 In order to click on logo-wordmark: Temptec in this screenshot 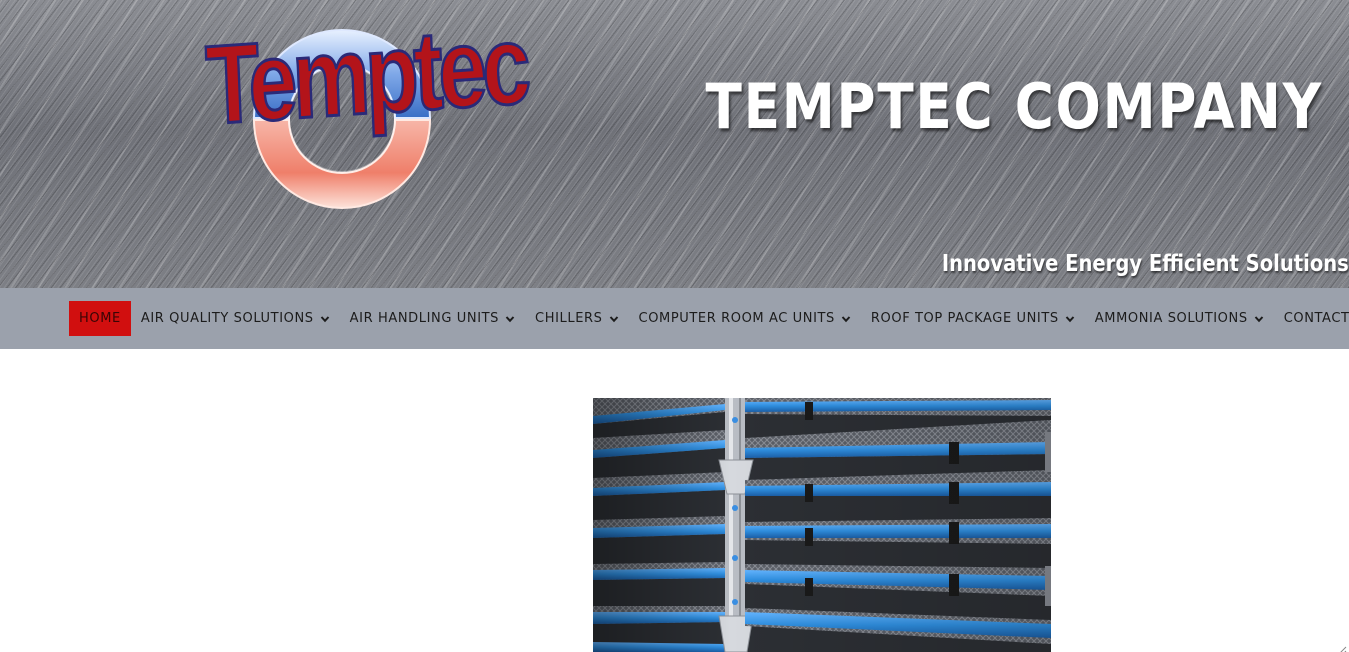, I will do `click(365, 74)`.